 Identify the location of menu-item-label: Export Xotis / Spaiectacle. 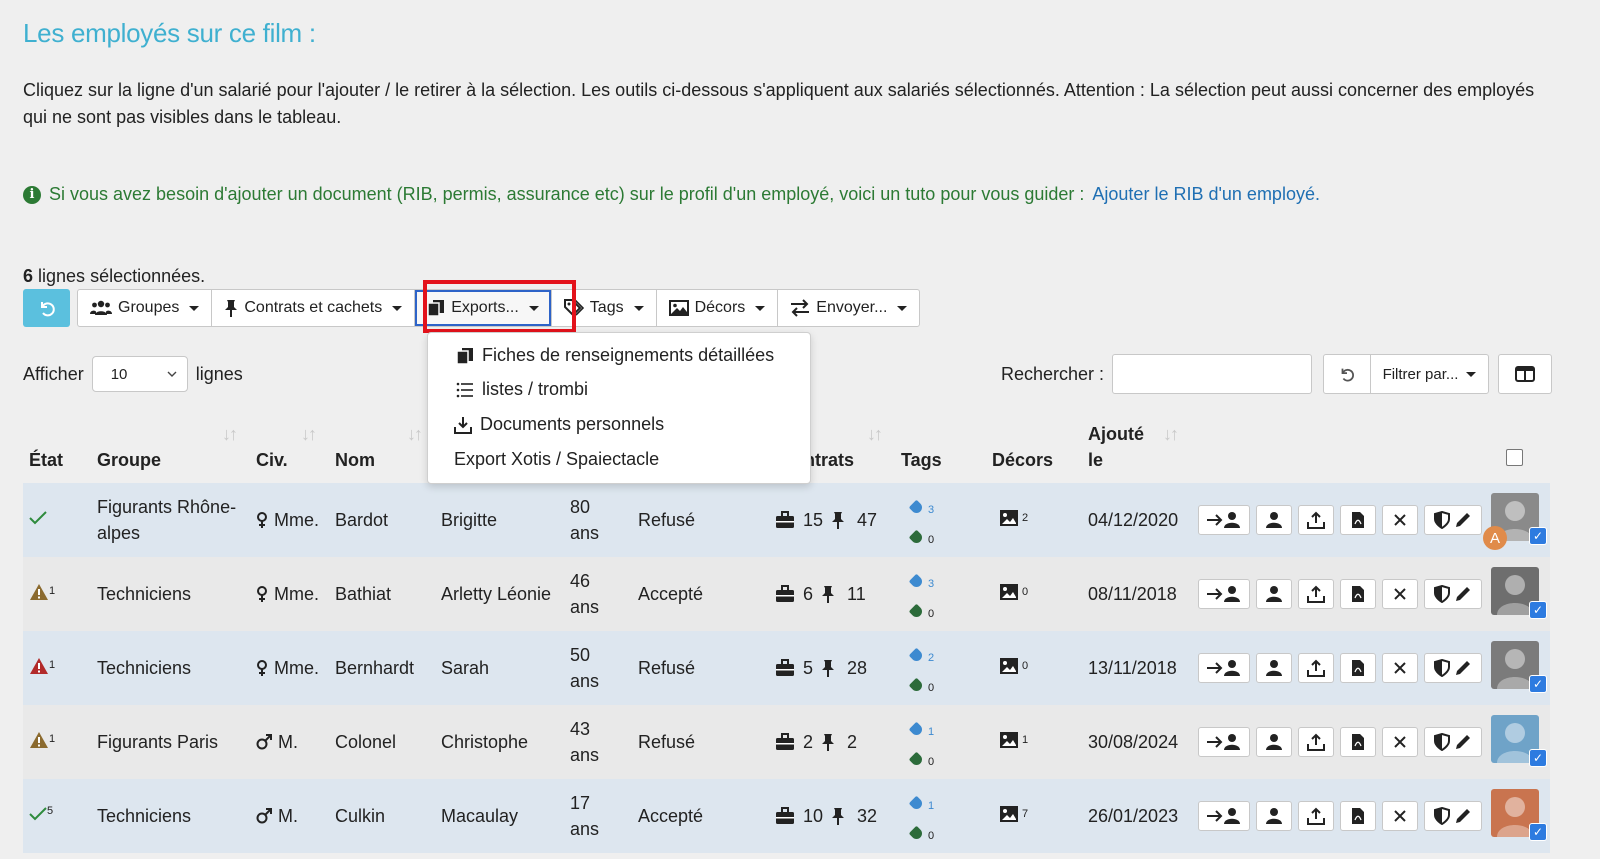
(557, 459).